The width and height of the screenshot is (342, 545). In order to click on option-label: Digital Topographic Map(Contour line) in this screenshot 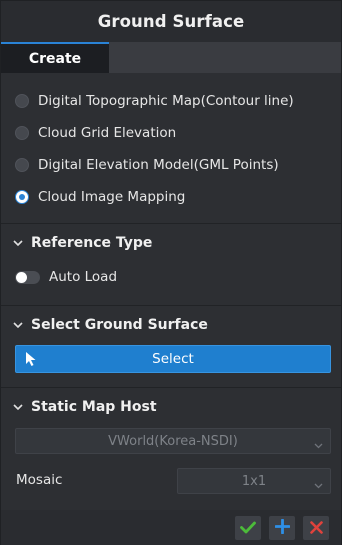, I will do `click(166, 101)`.